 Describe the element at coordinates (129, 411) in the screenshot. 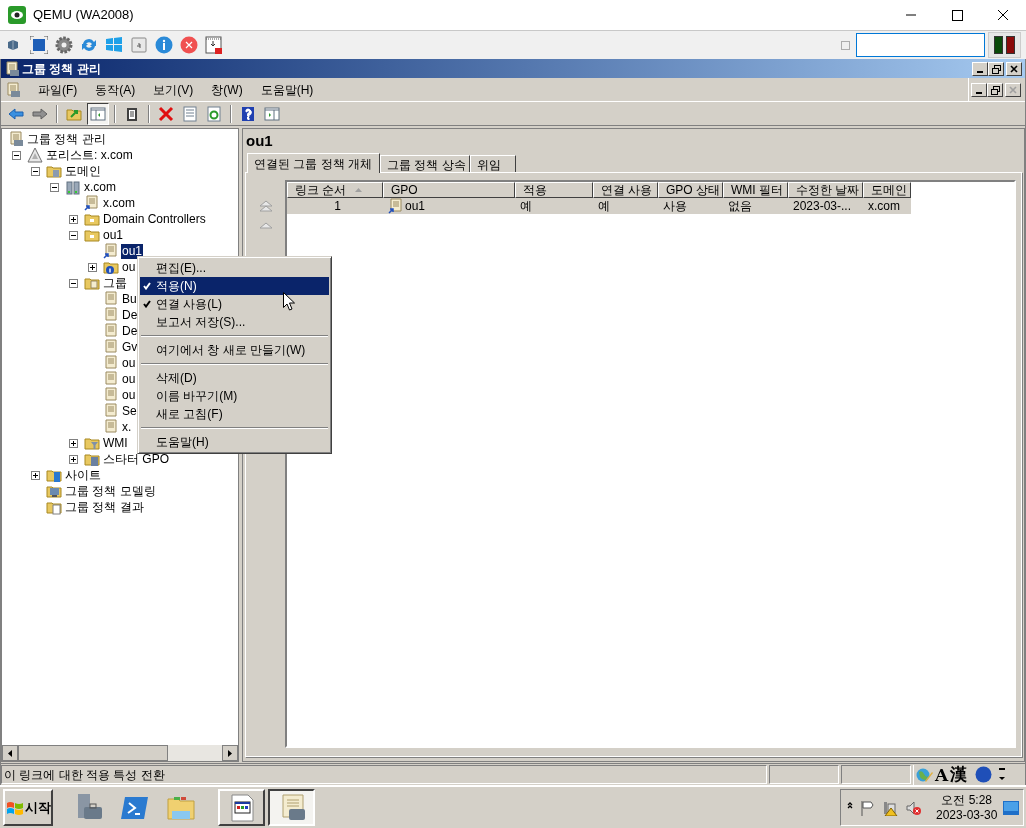

I see `tree-item: Se` at that location.